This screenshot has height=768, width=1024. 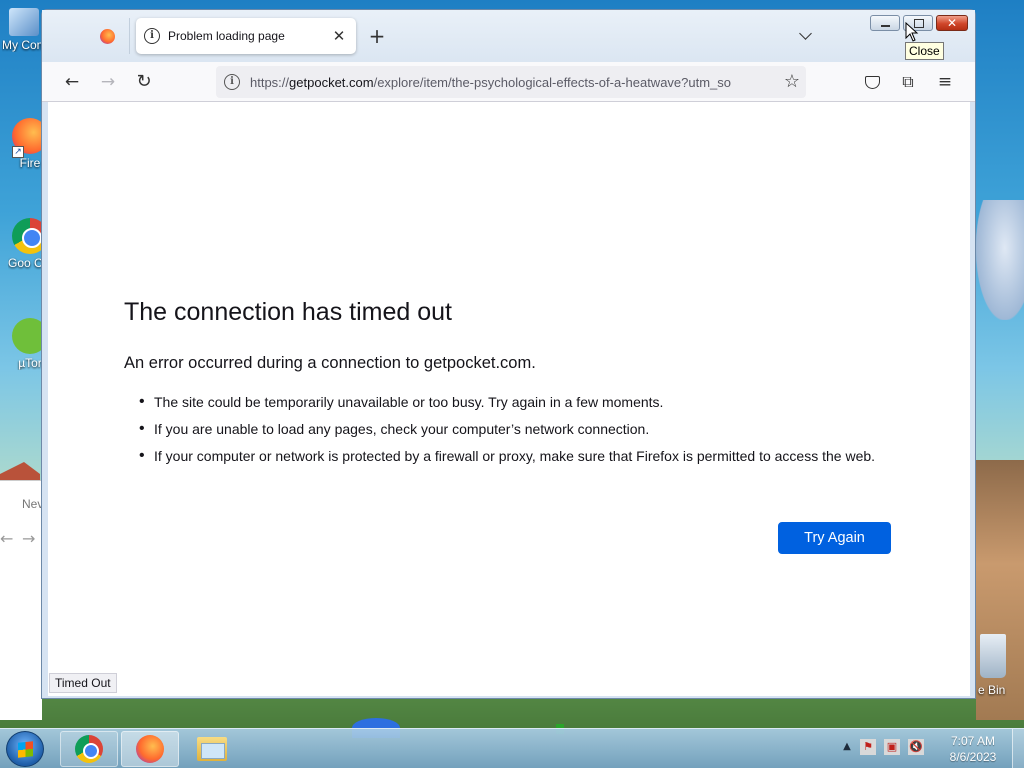 What do you see at coordinates (806, 36) in the screenshot?
I see `list-all-tabs-button` at bounding box center [806, 36].